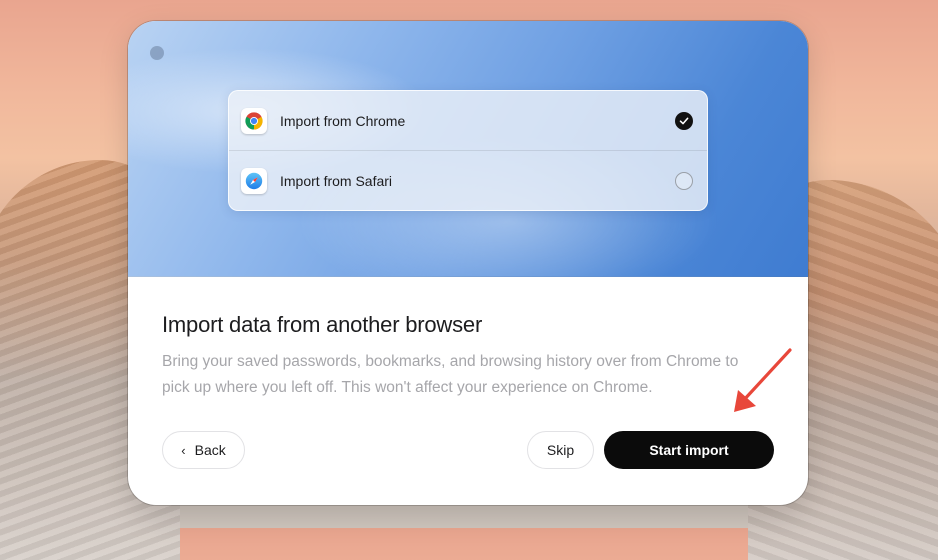  Describe the element at coordinates (254, 180) in the screenshot. I see `safari-icon` at that location.